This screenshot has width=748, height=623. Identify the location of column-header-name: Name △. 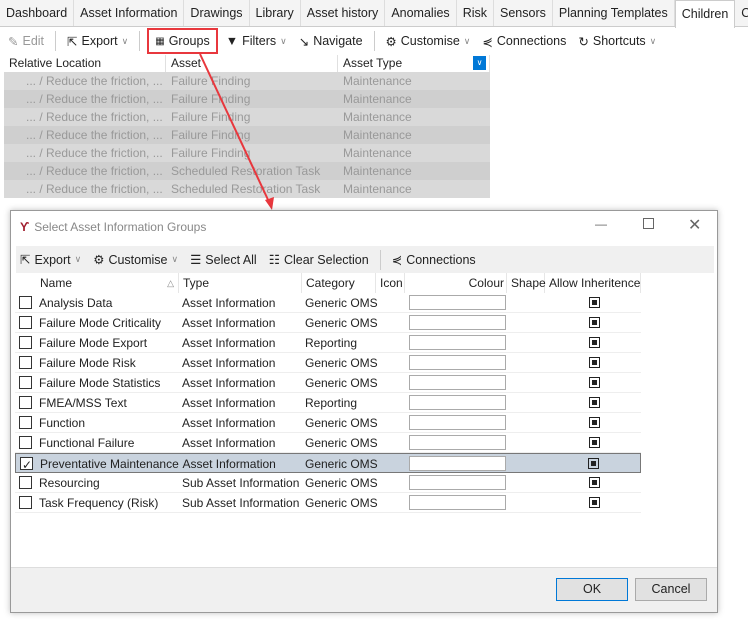
(107, 283).